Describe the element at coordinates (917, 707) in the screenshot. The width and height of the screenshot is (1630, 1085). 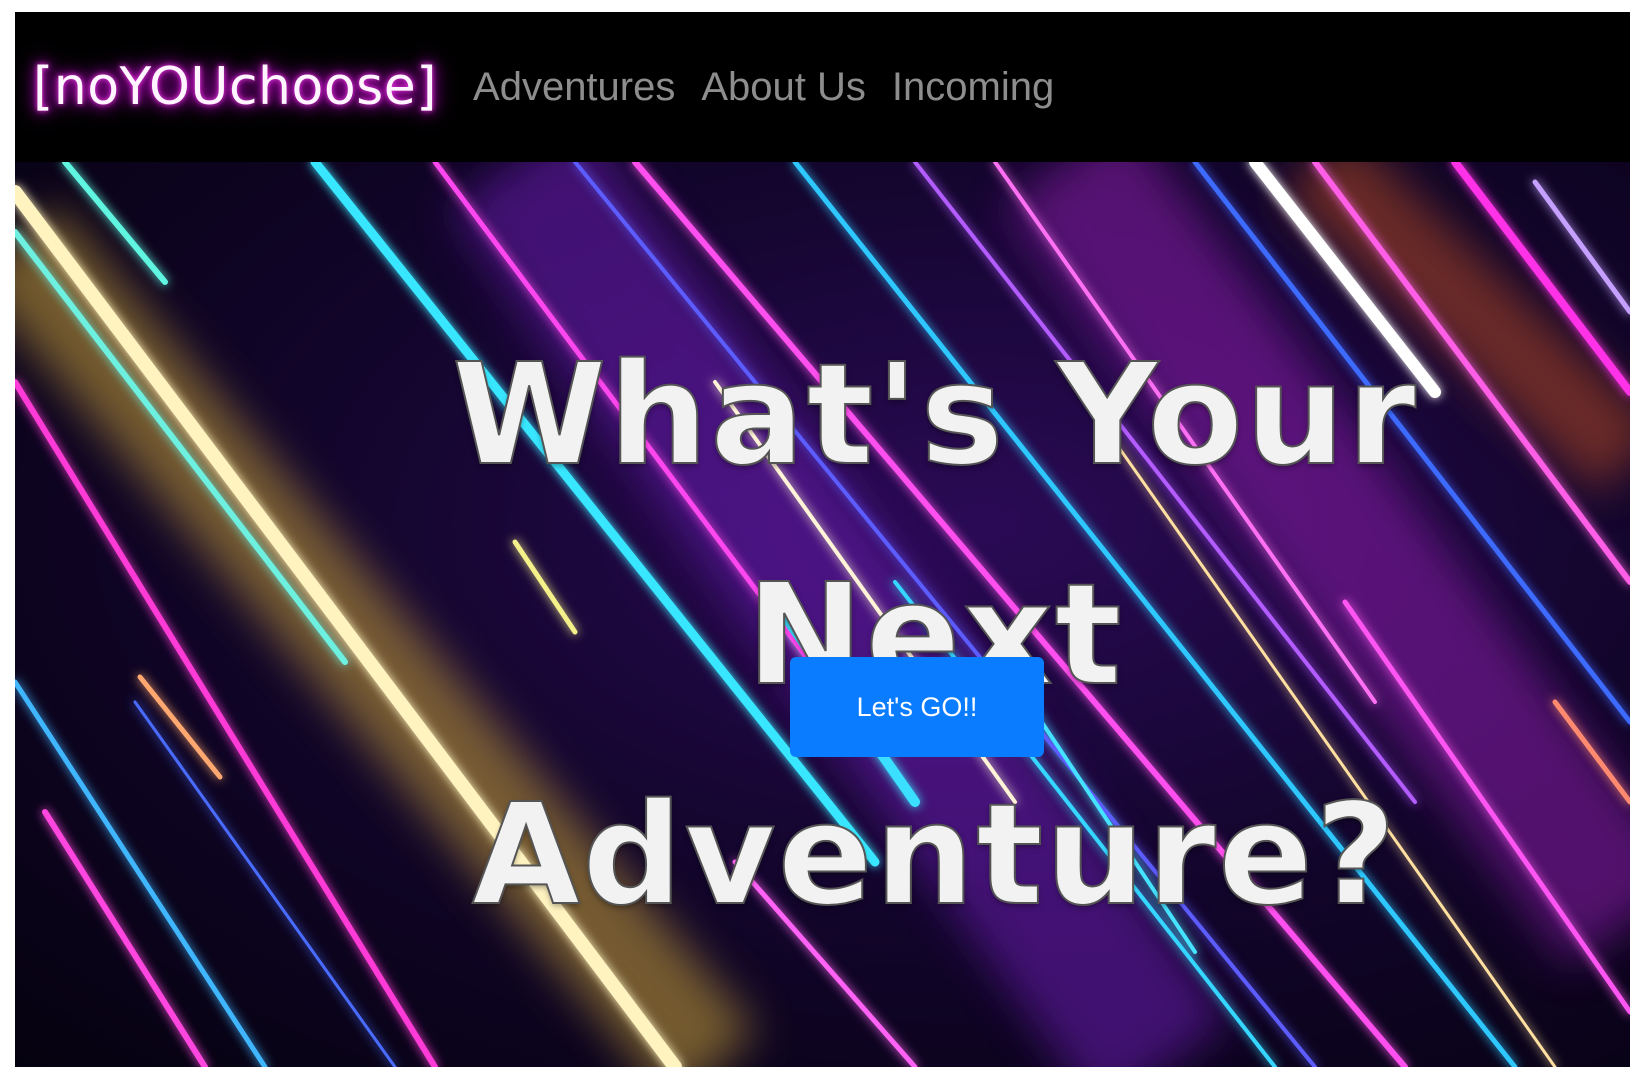
I see `lets-go-button: Let's GO!!` at that location.